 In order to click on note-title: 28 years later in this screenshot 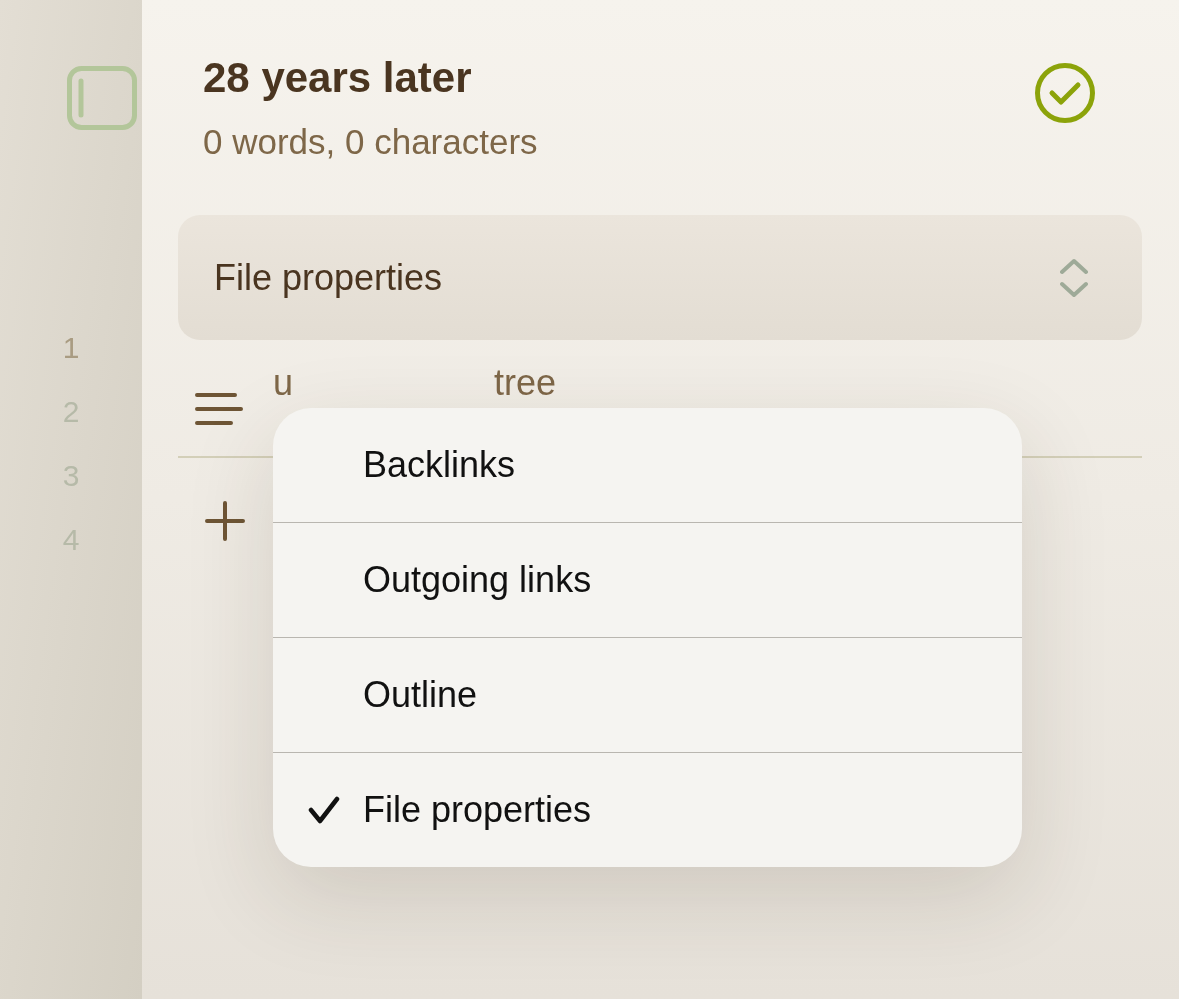, I will do `click(338, 78)`.